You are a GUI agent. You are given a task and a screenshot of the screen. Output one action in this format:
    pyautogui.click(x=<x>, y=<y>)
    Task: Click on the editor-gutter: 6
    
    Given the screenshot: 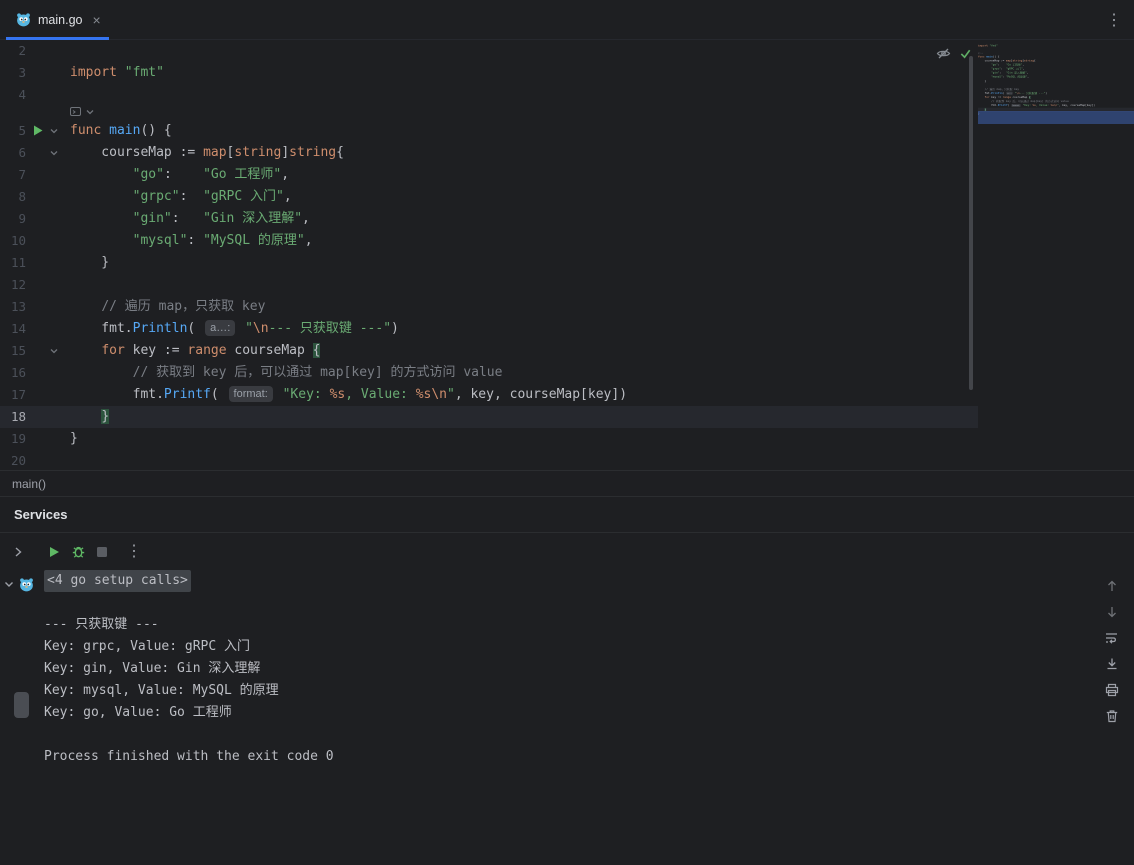 What is the action you would take?
    pyautogui.click(x=35, y=153)
    